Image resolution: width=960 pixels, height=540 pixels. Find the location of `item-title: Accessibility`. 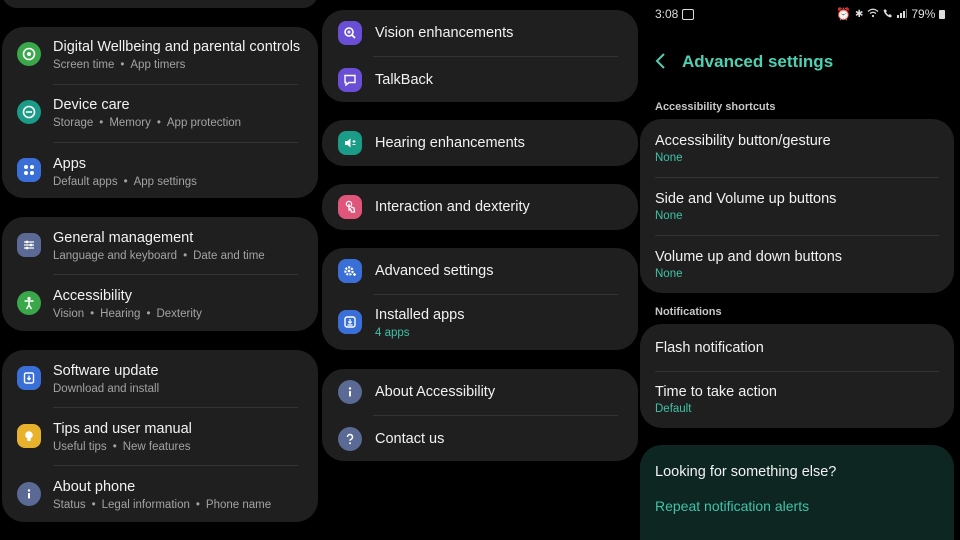

item-title: Accessibility is located at coordinates (92, 296).